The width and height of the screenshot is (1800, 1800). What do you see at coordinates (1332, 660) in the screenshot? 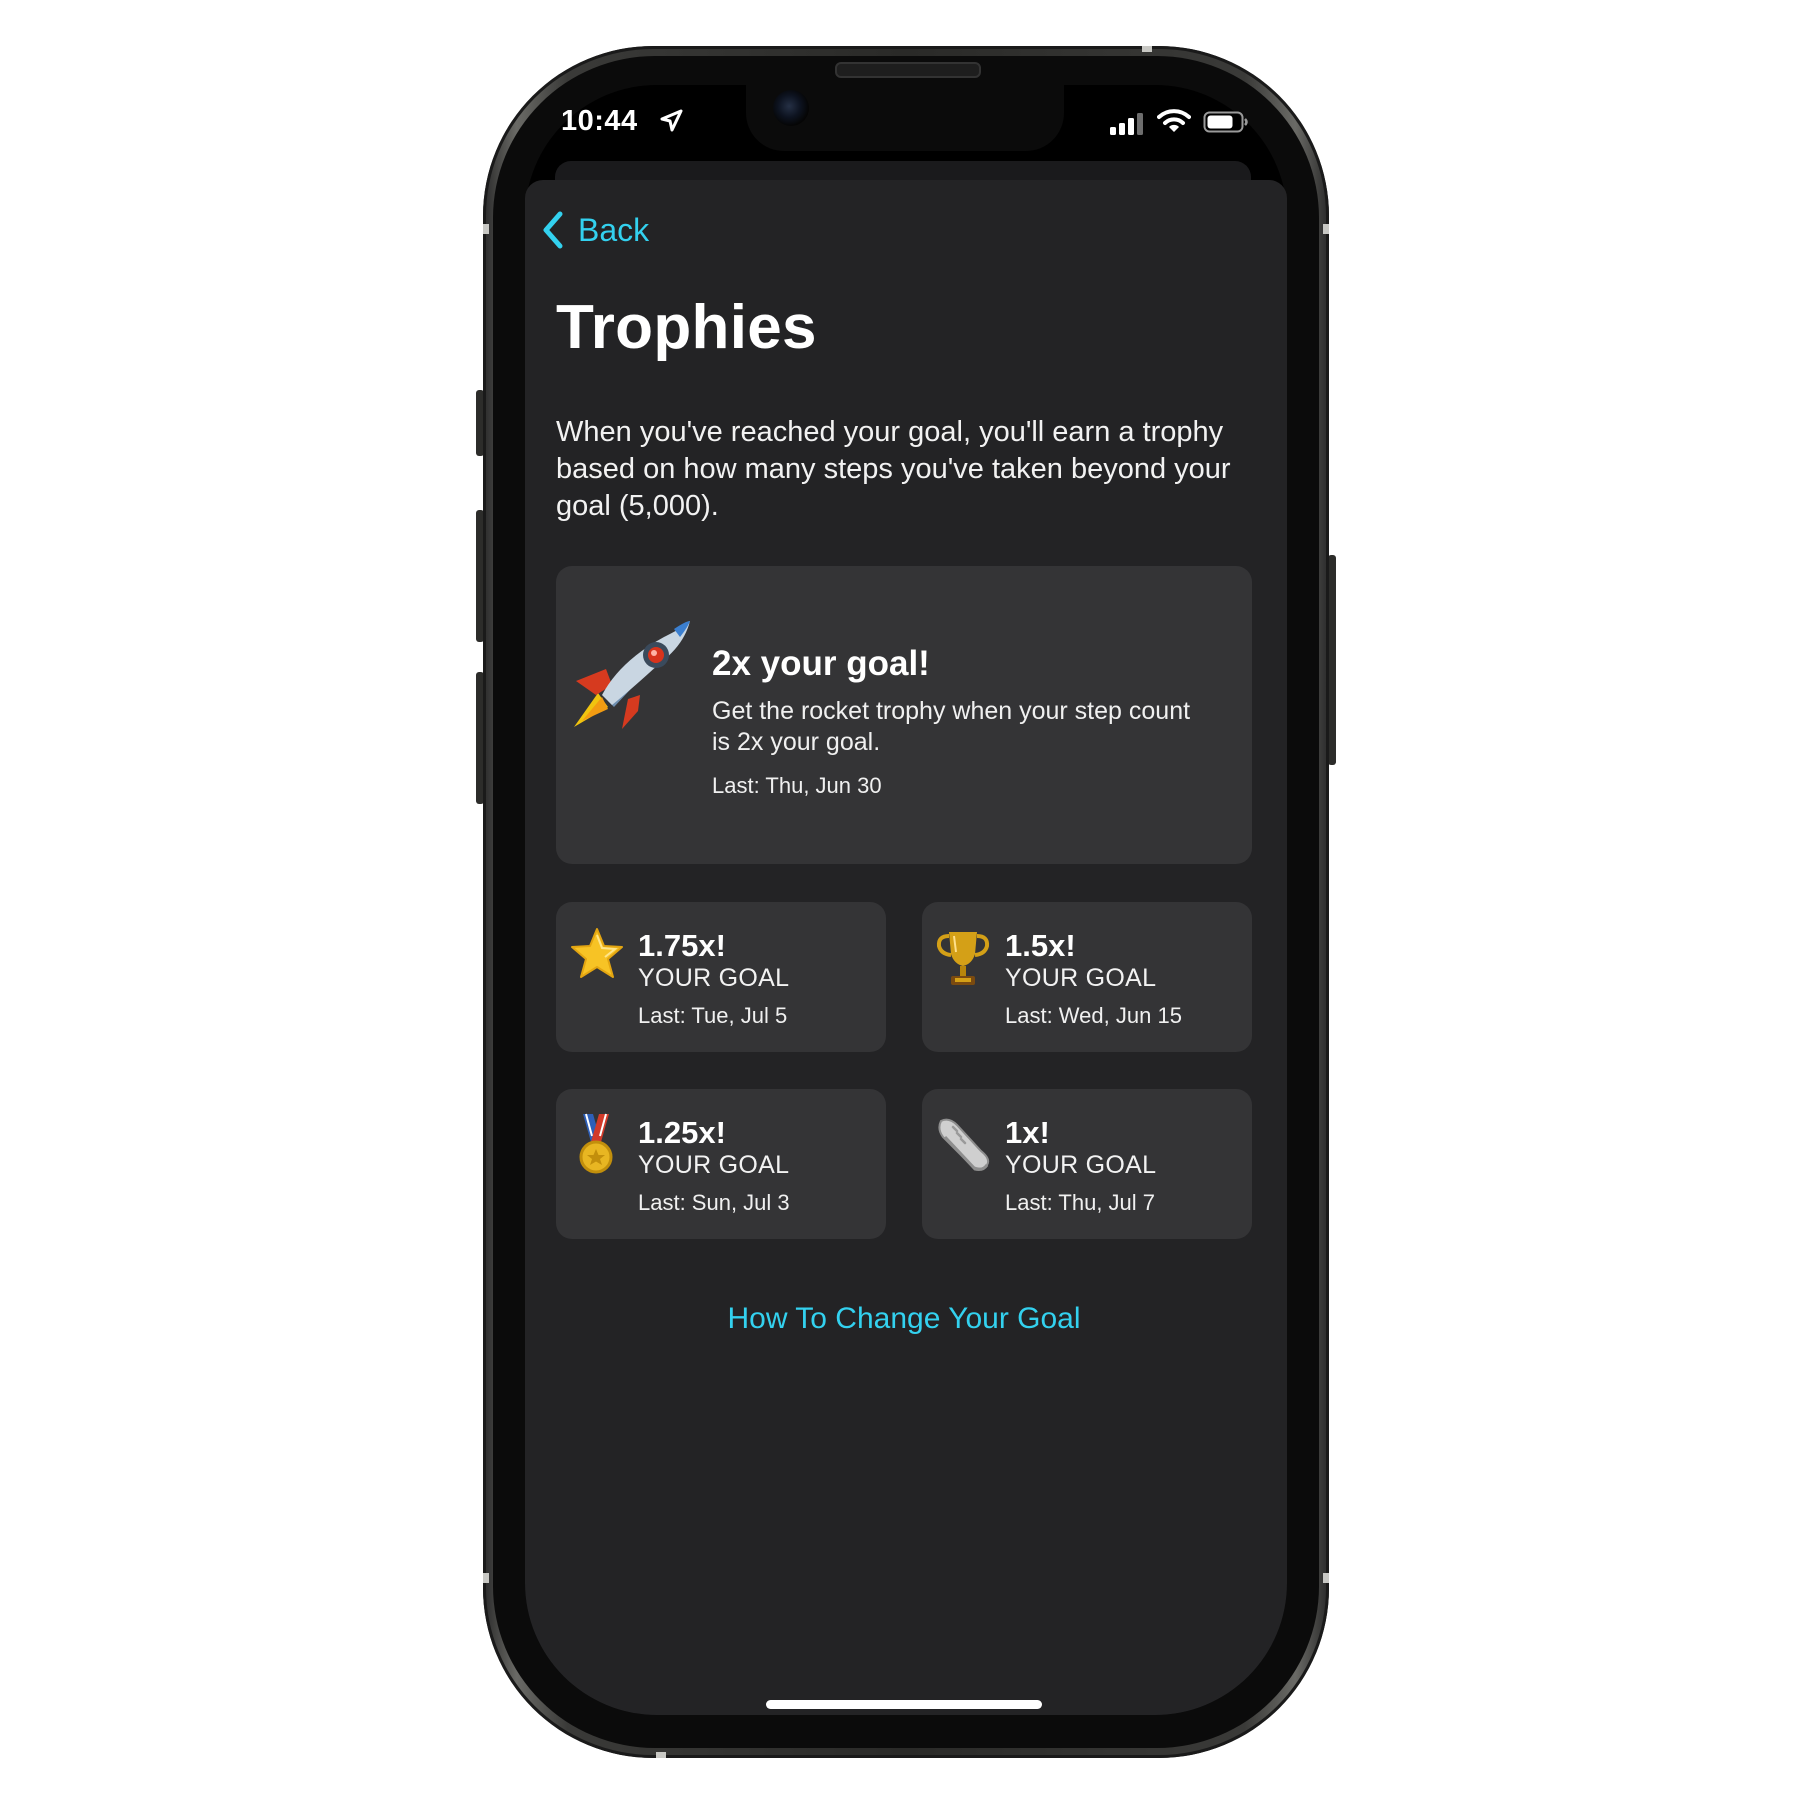
I see `power-button` at bounding box center [1332, 660].